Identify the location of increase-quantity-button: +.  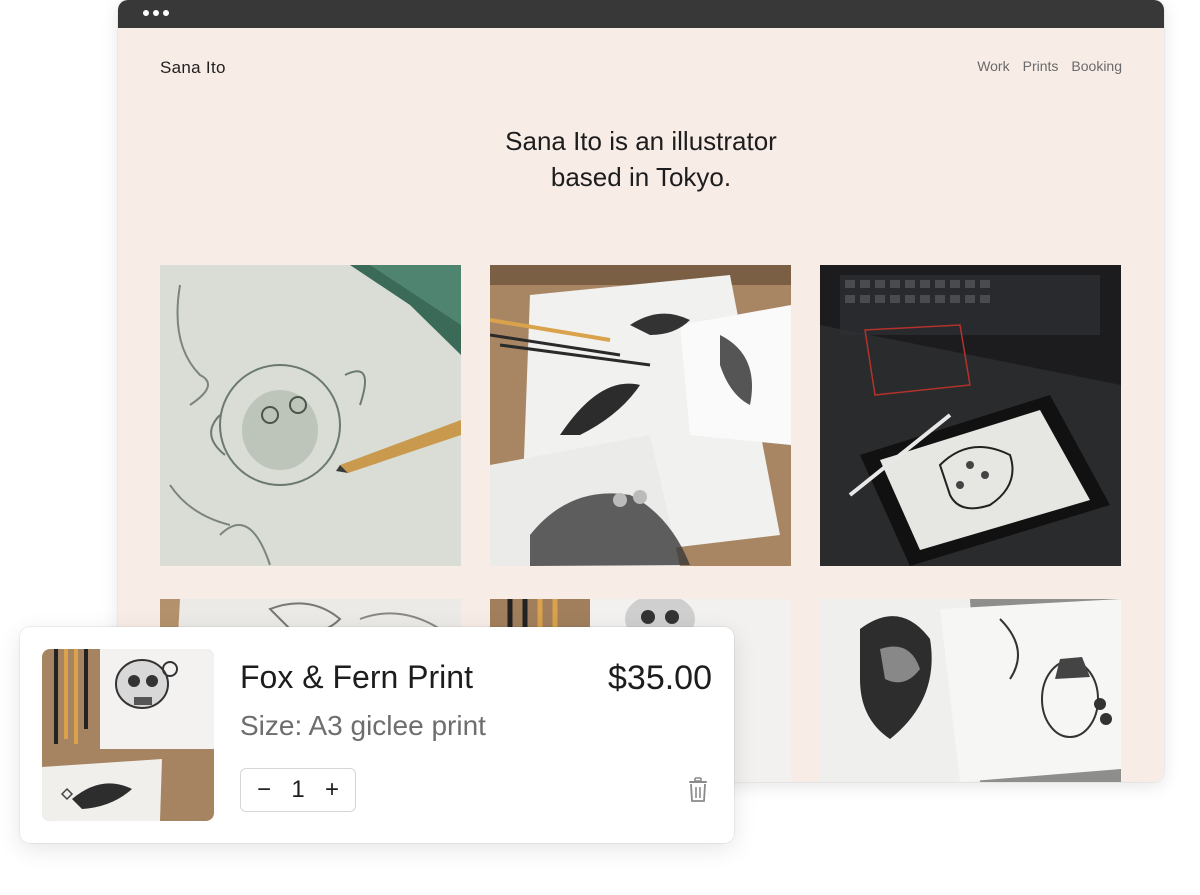
(332, 790).